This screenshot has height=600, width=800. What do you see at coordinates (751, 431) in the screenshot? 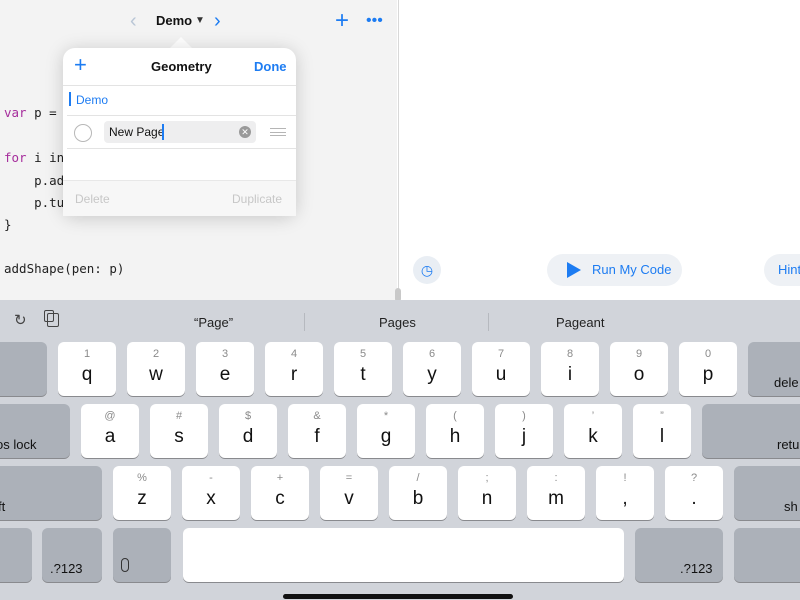
I see `return-key: retu` at bounding box center [751, 431].